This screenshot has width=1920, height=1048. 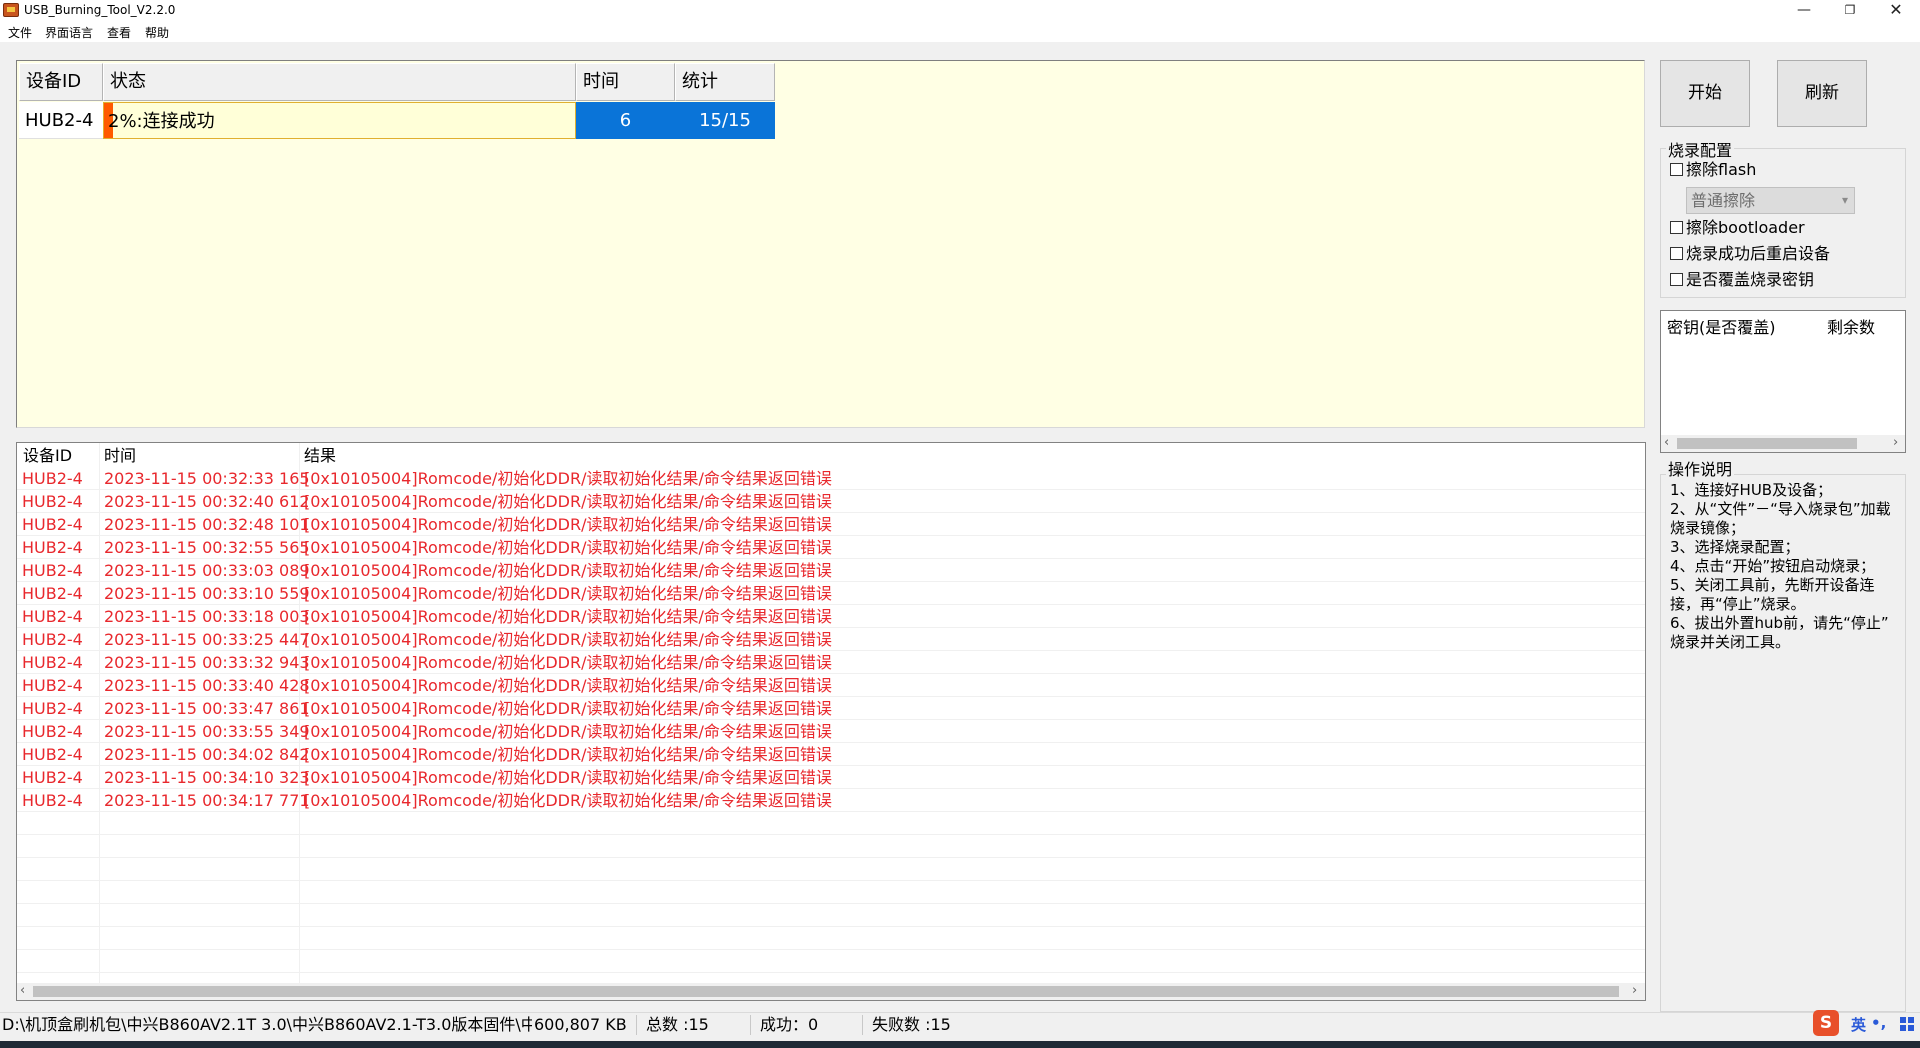 What do you see at coordinates (1705, 93) in the screenshot?
I see `start-button: 开始` at bounding box center [1705, 93].